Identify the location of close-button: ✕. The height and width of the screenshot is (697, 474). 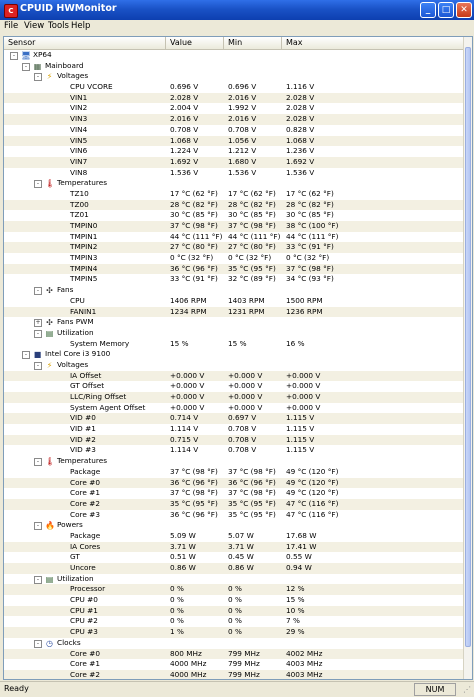
(464, 10).